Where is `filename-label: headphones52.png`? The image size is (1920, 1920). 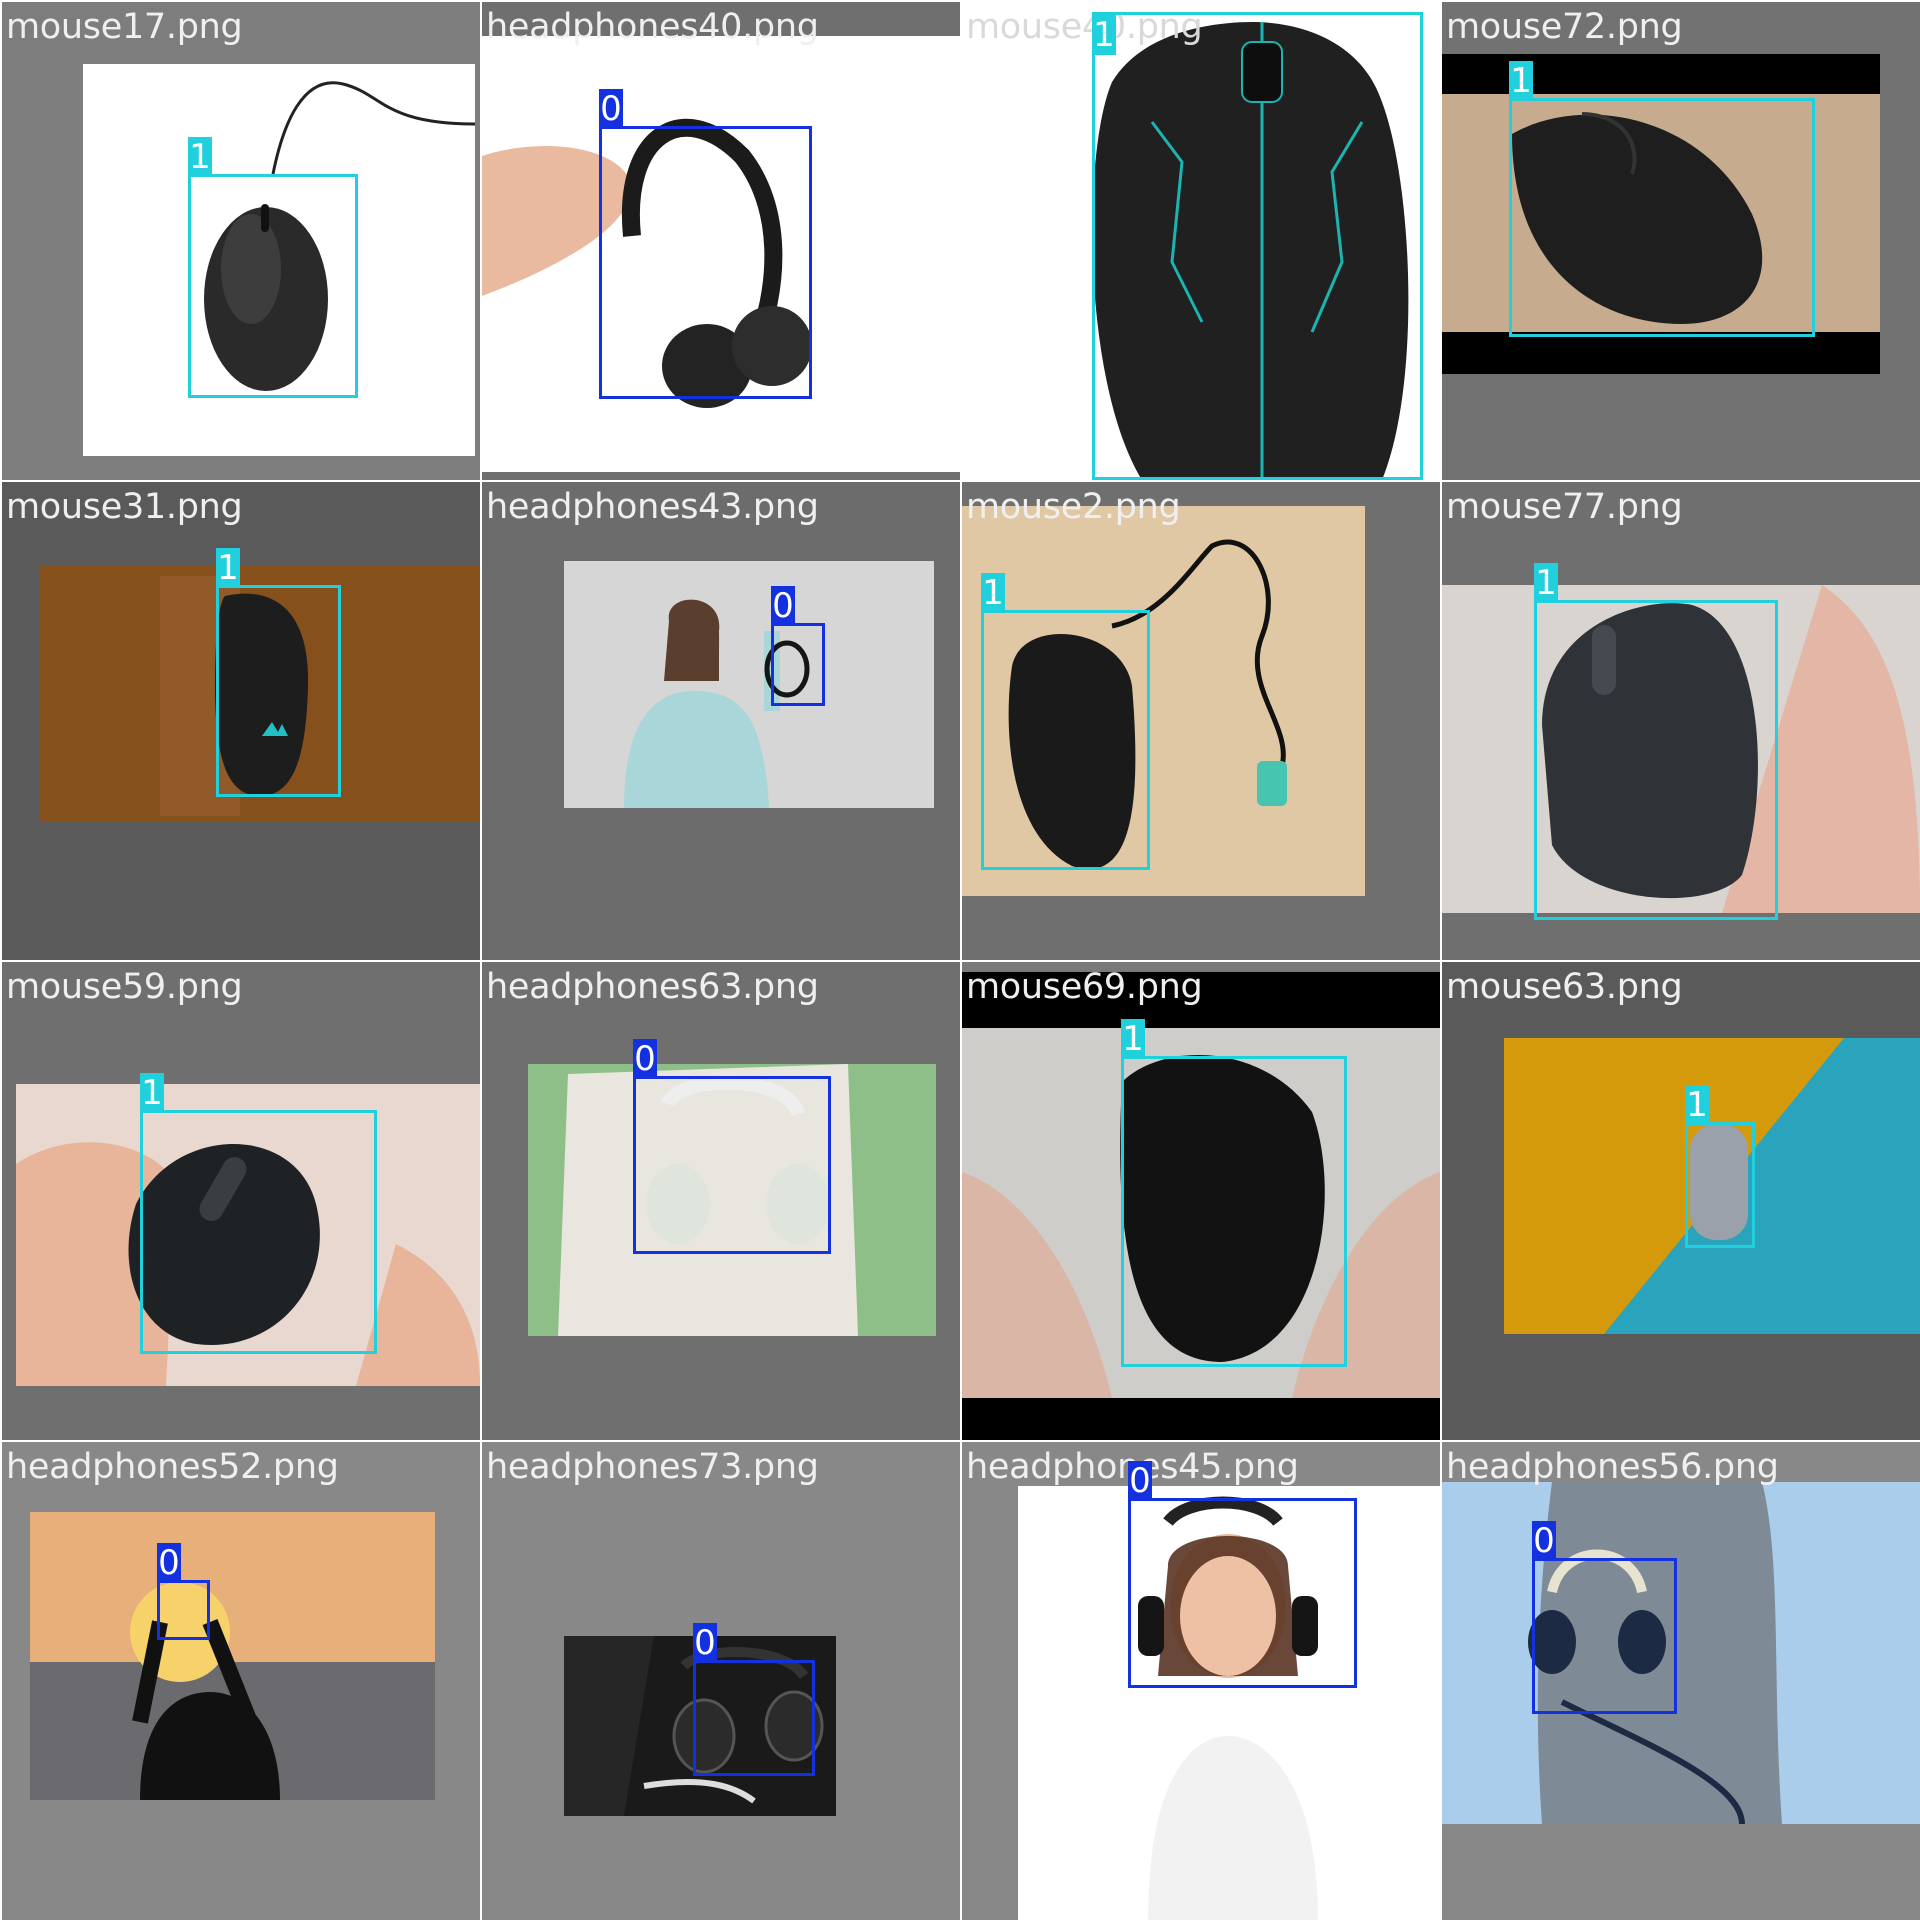 filename-label: headphones52.png is located at coordinates (172, 1467).